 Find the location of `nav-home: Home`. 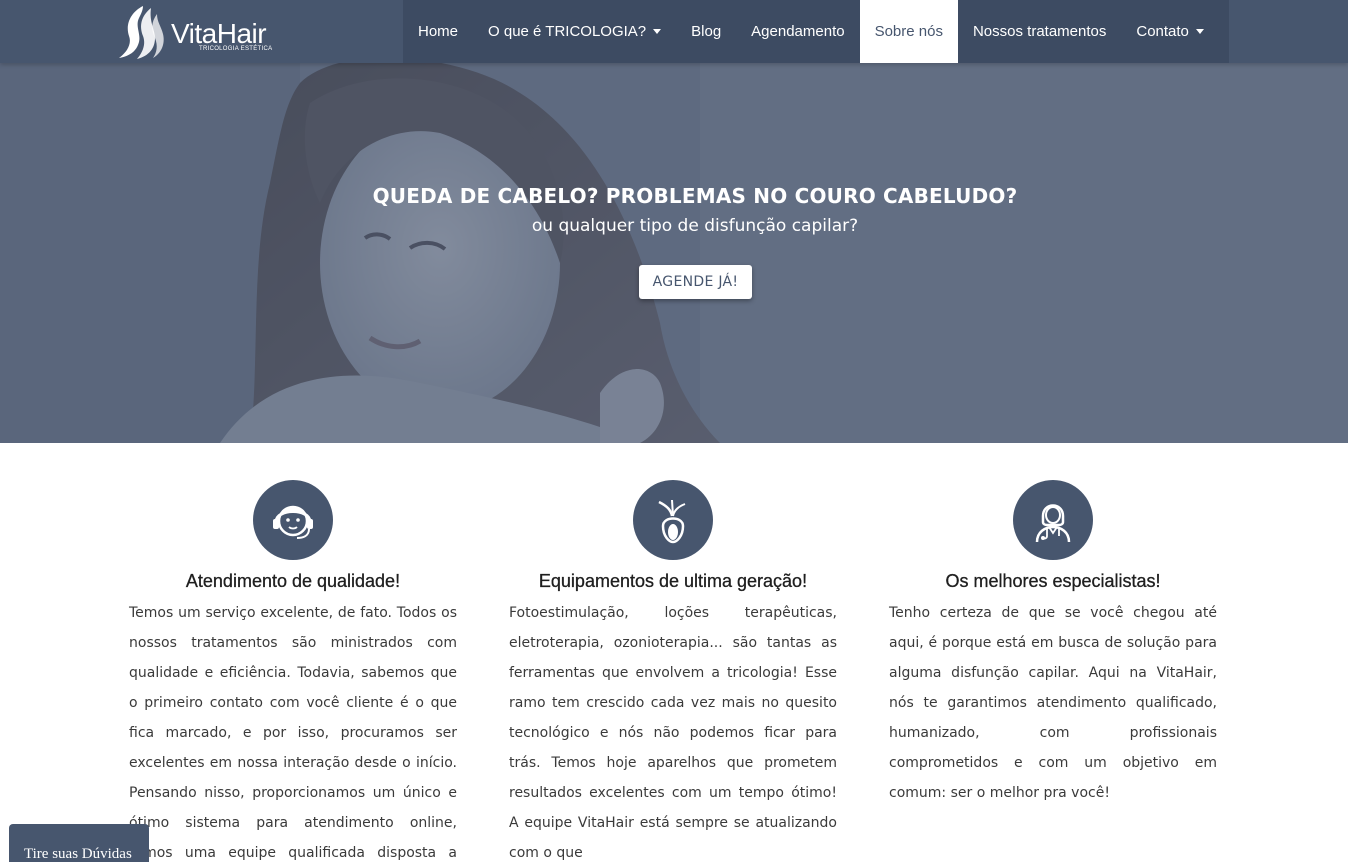

nav-home: Home is located at coordinates (438, 31).